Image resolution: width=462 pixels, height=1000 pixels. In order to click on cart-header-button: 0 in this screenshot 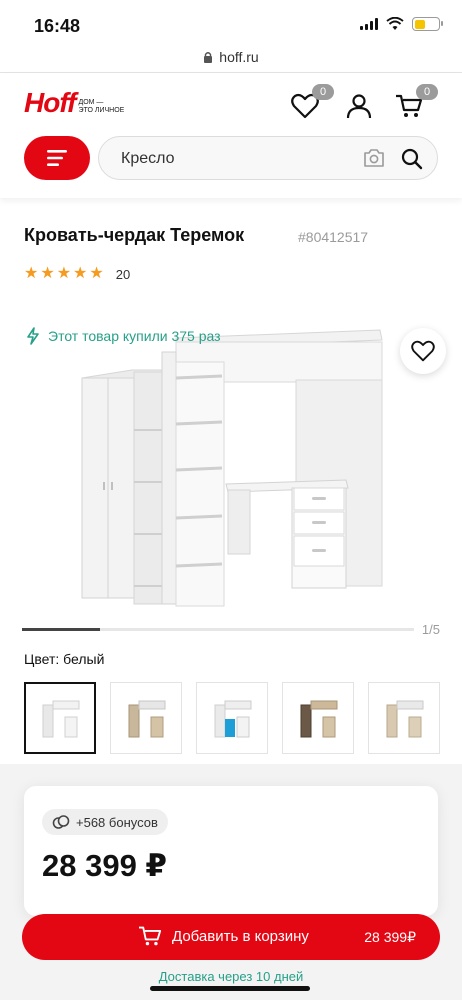, I will do `click(415, 103)`.